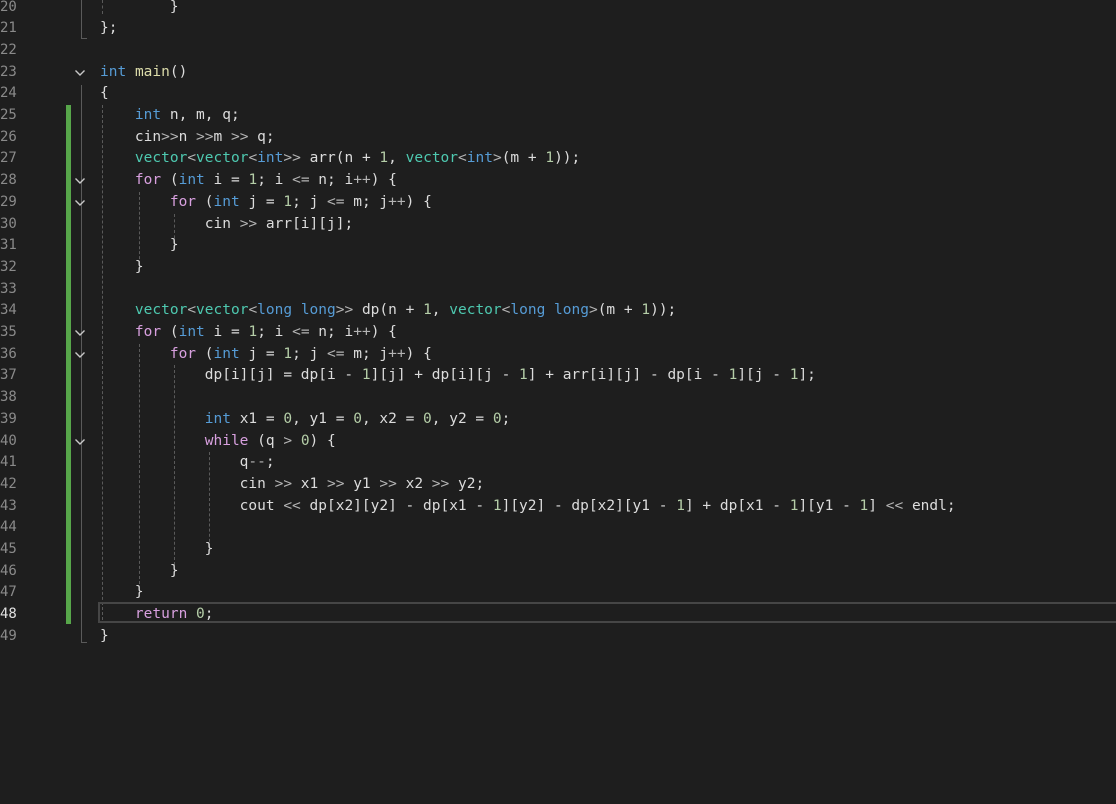 The image size is (1116, 804). Describe the element at coordinates (558, 138) in the screenshot. I see `code-line: 26 cin>>n >>m >> q;` at that location.